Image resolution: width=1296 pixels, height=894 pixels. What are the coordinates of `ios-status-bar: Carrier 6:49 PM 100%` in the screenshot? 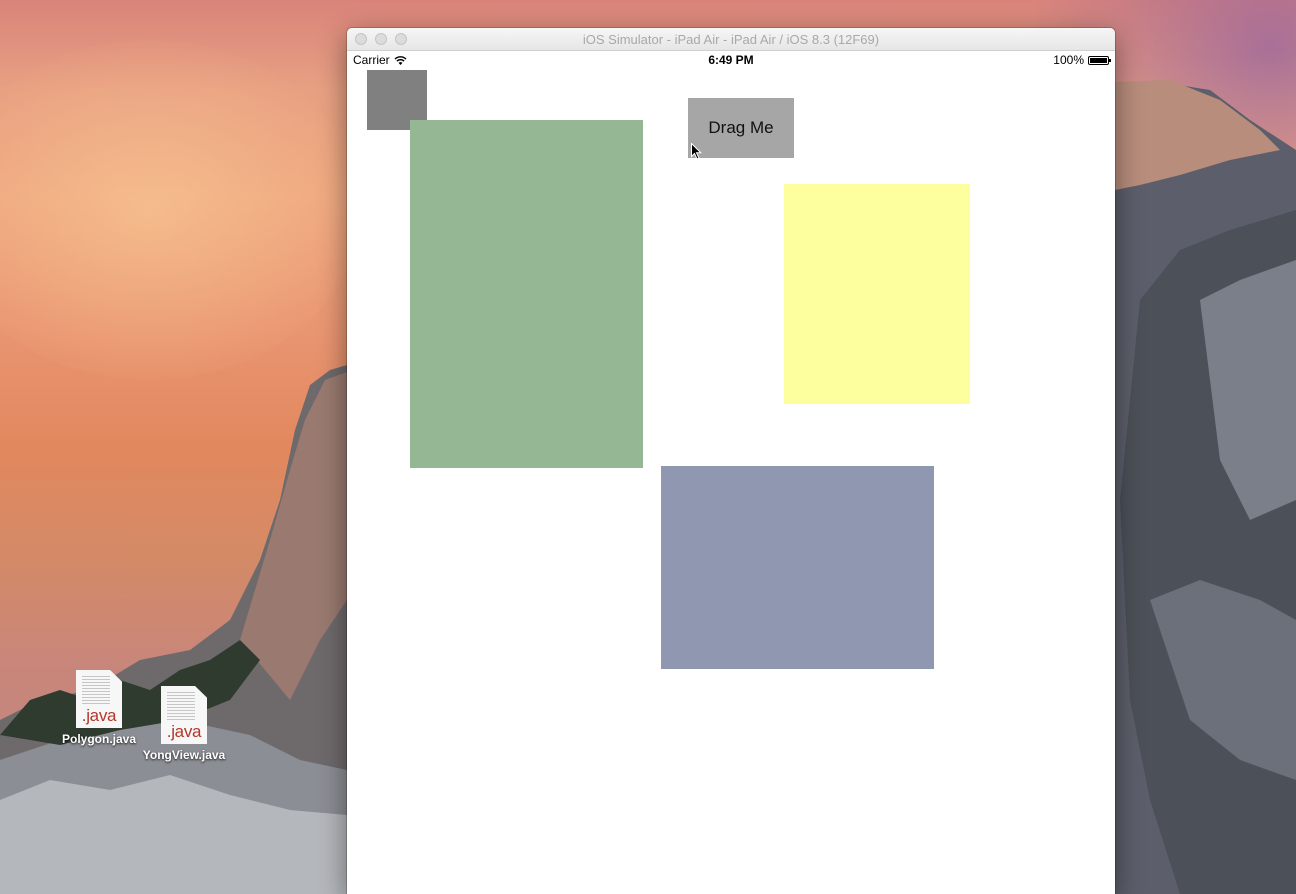 It's located at (731, 60).